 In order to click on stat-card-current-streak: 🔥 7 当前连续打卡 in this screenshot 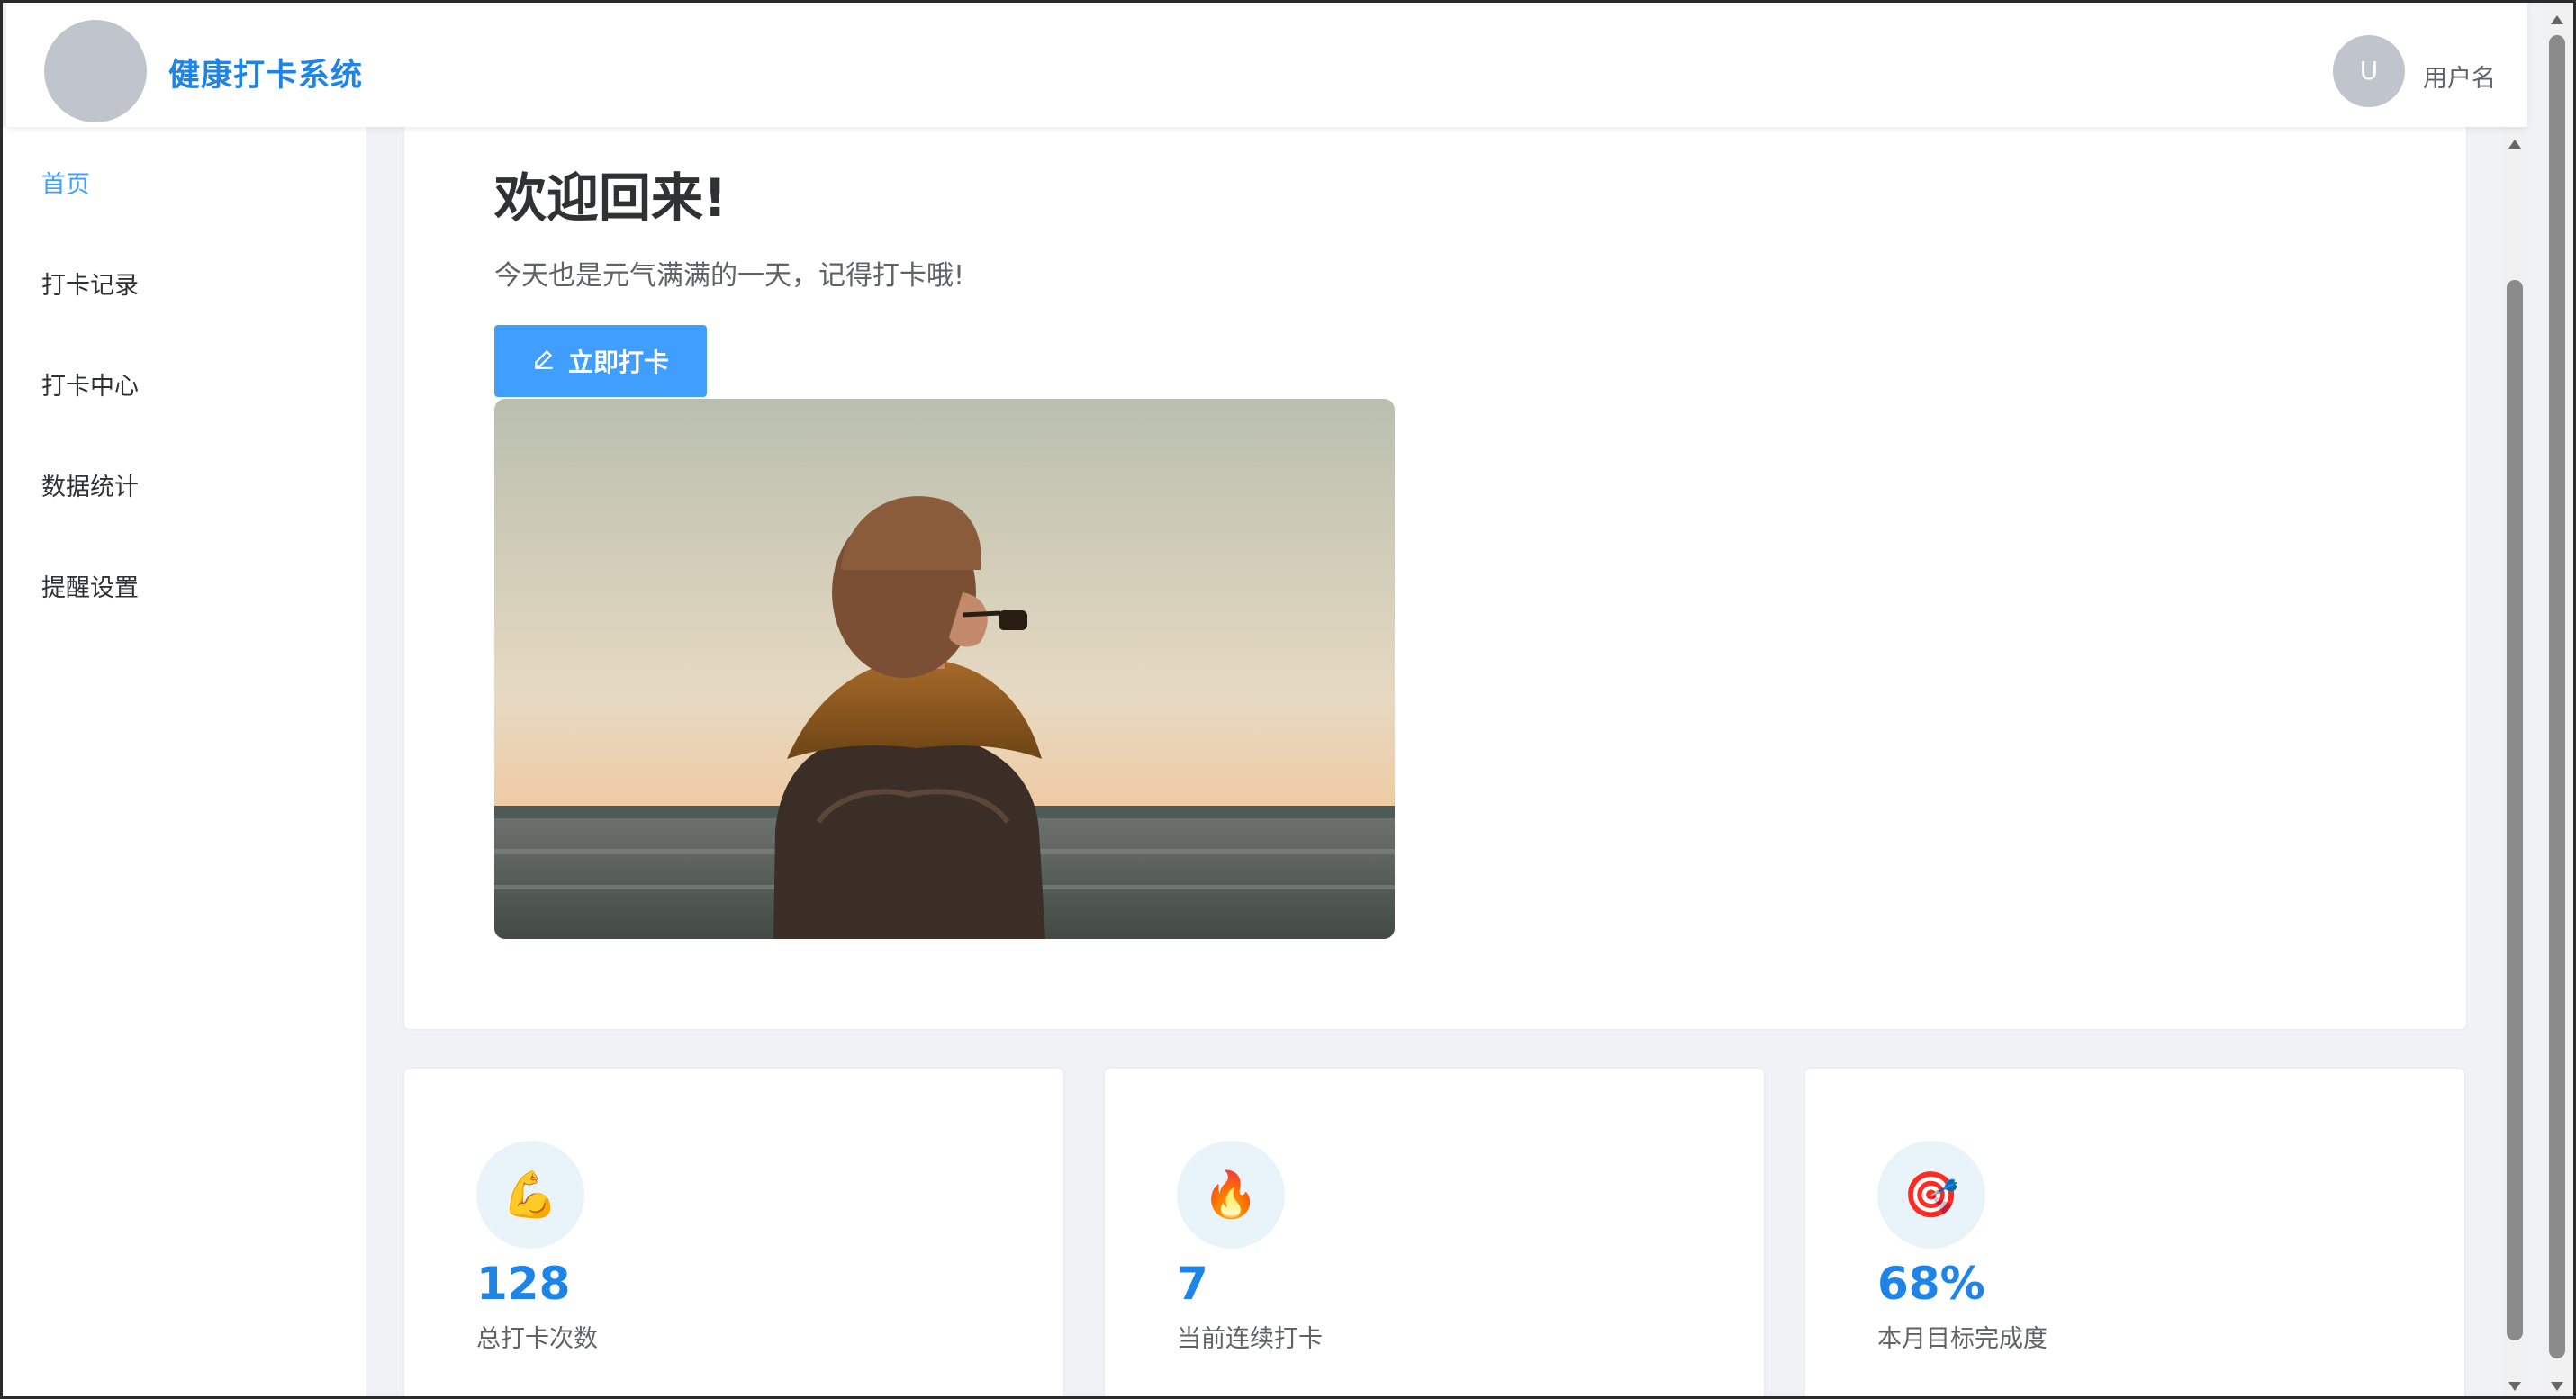, I will do `click(1434, 1232)`.